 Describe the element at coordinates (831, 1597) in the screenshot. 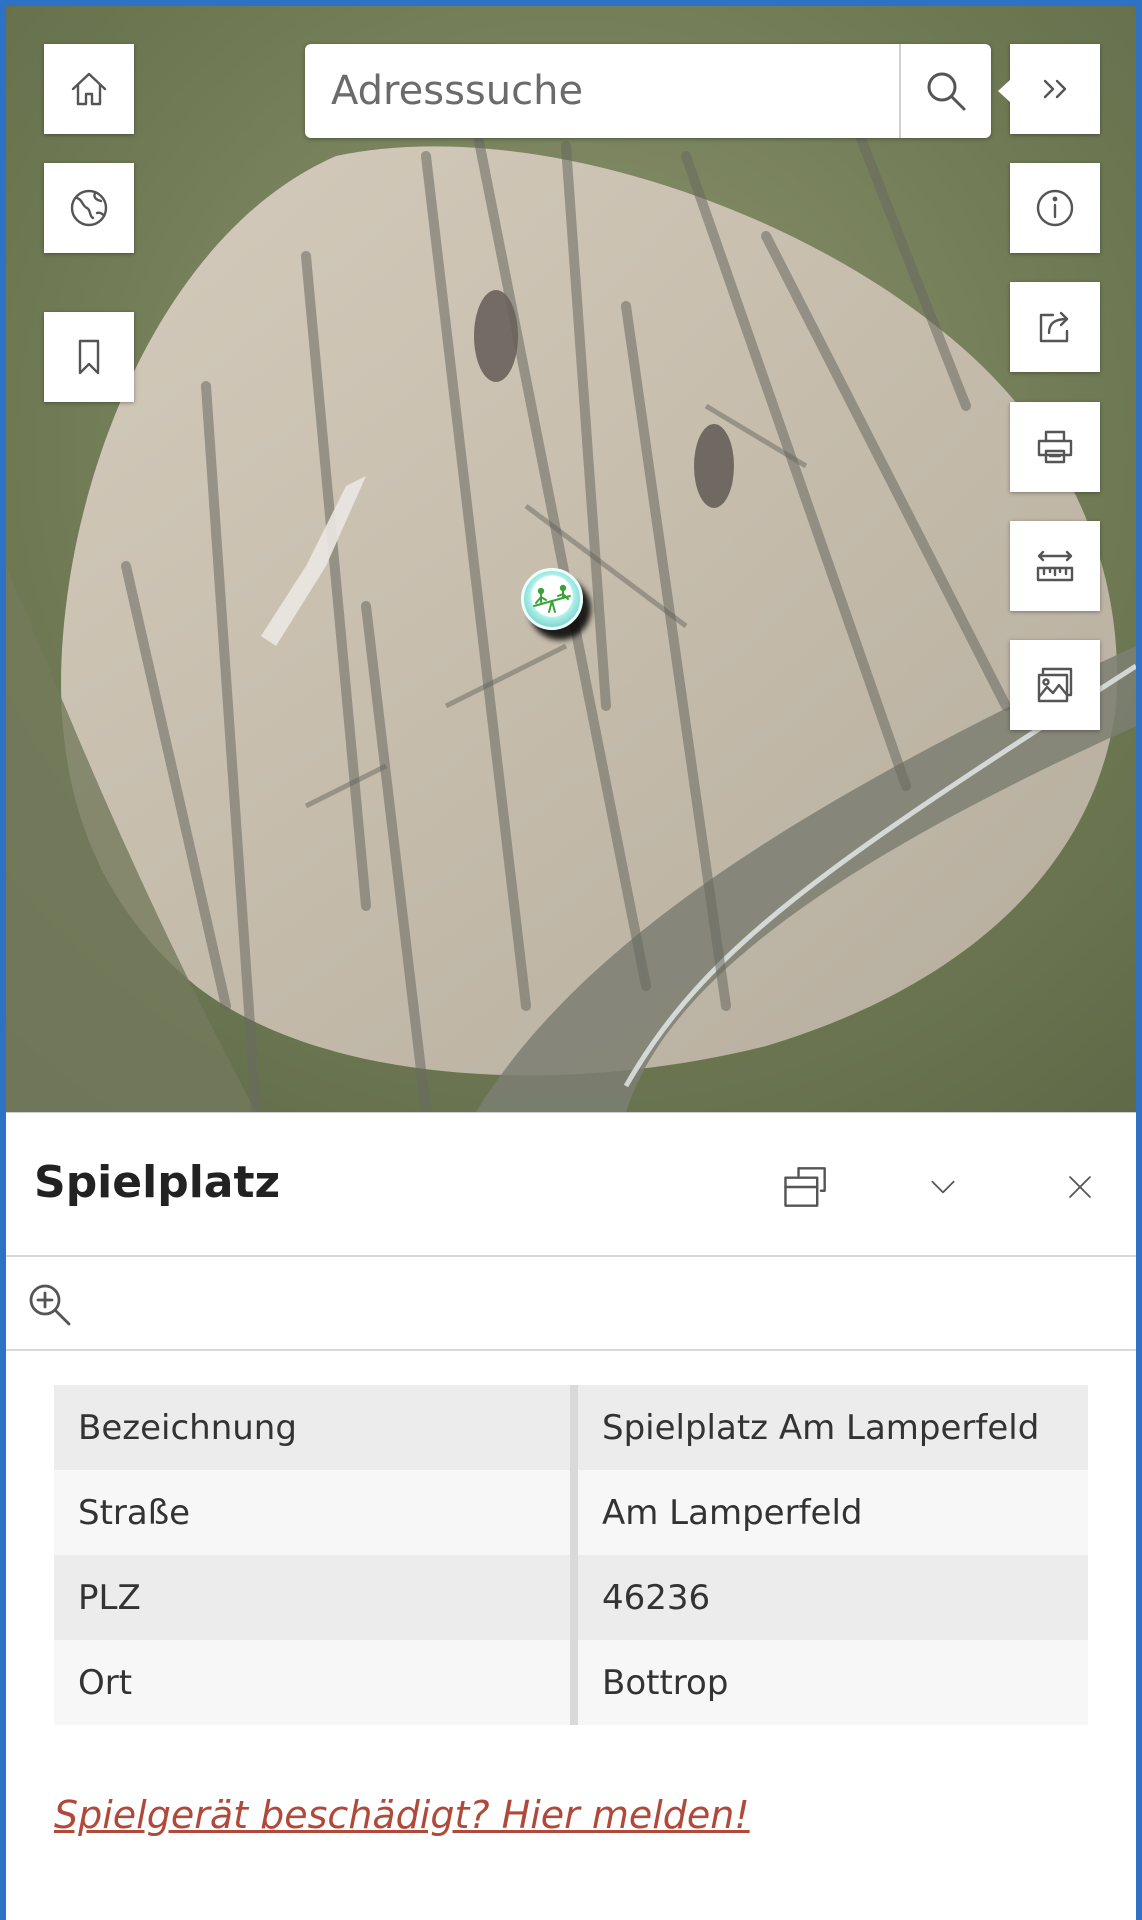

I see `attribute-value: 46236` at that location.